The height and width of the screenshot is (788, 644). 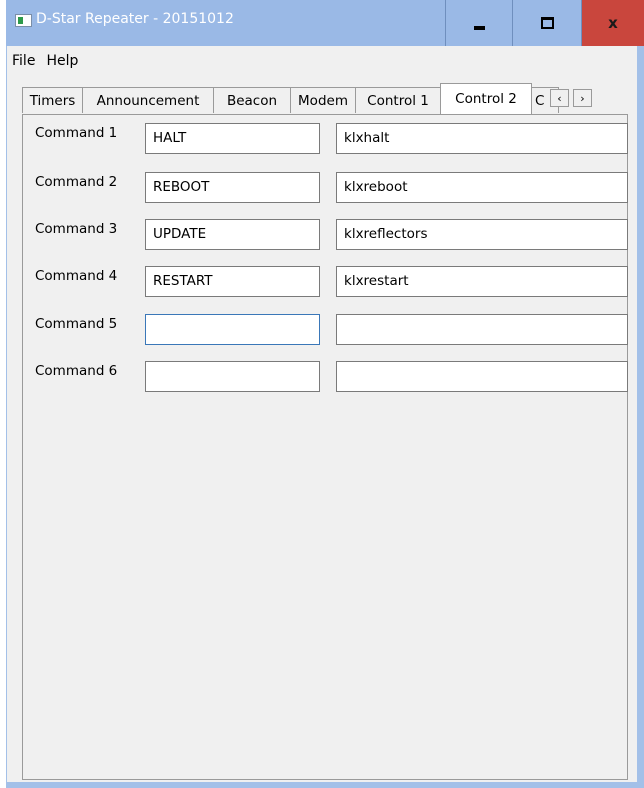 What do you see at coordinates (482, 281) in the screenshot?
I see `command-4-script-field: klxrestart` at bounding box center [482, 281].